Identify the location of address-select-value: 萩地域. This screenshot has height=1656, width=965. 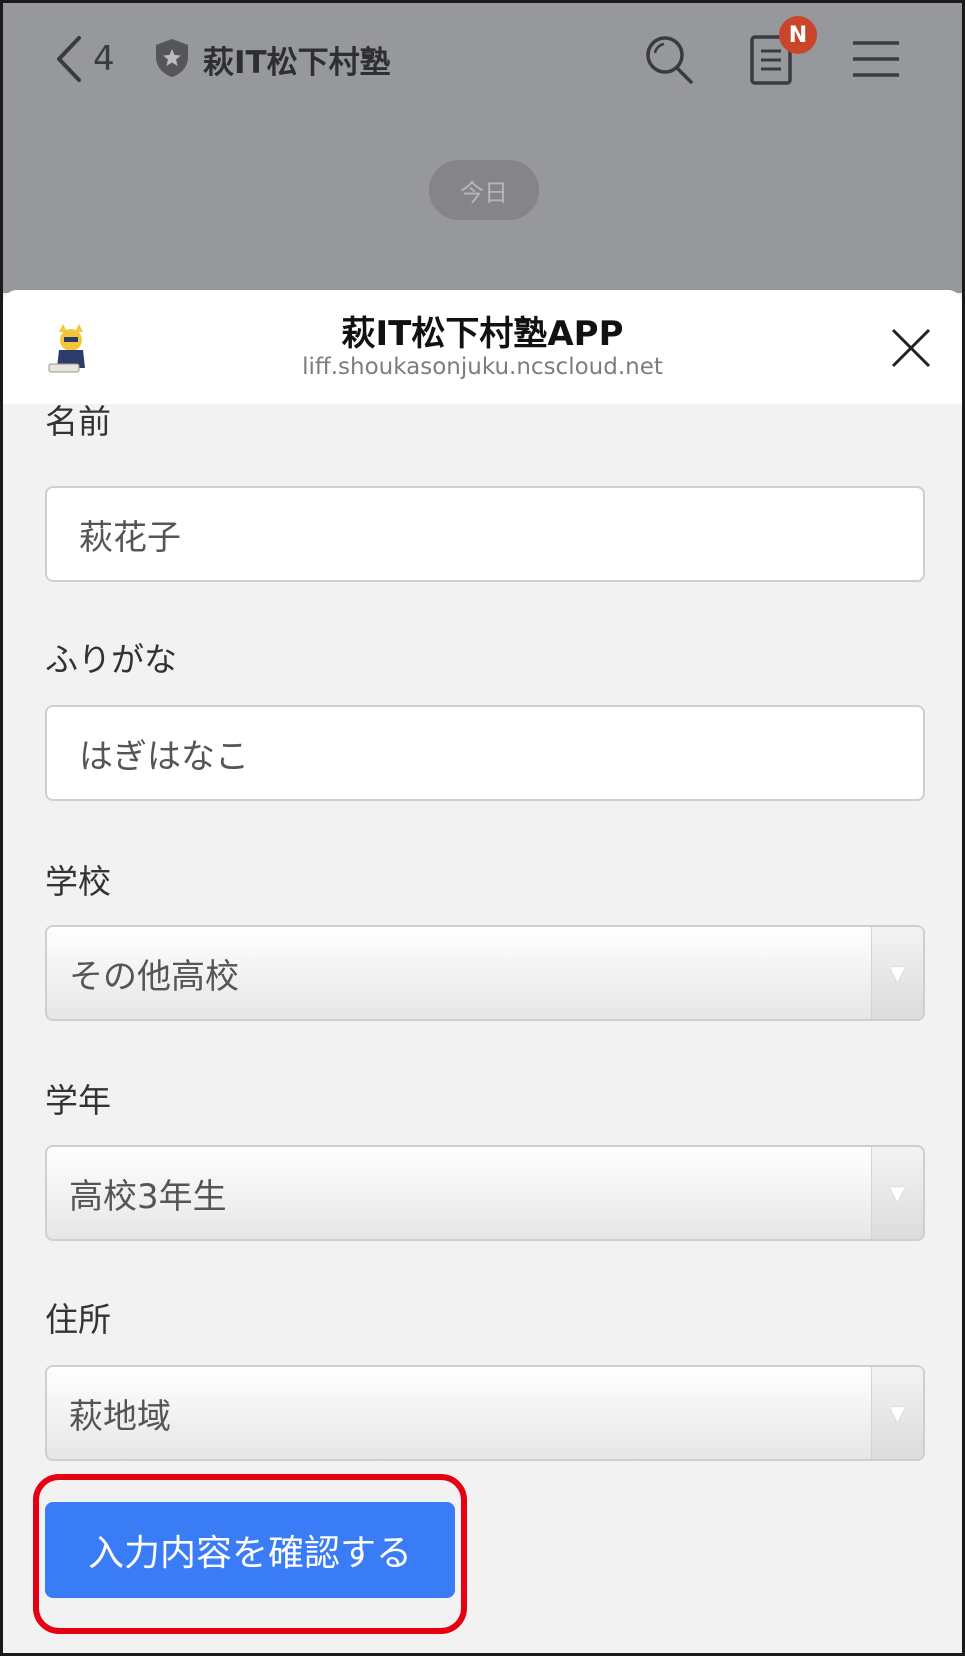
(120, 1416).